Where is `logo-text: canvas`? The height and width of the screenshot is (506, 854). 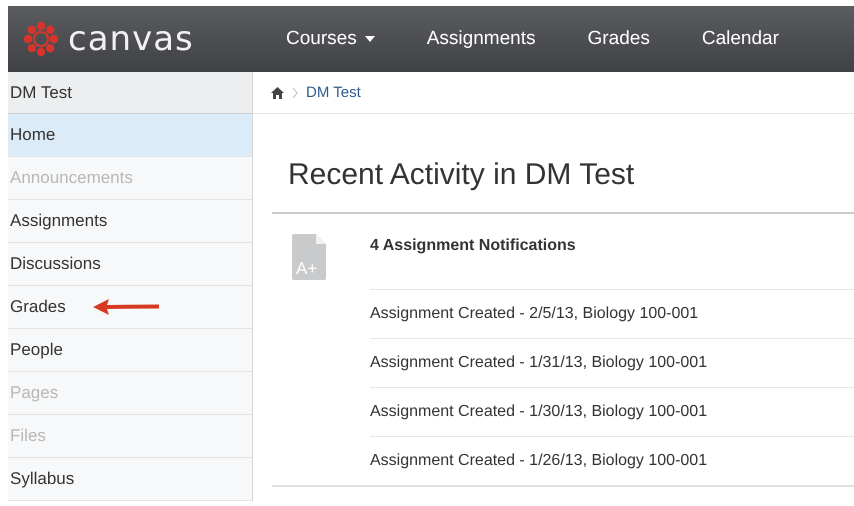
logo-text: canvas is located at coordinates (131, 39).